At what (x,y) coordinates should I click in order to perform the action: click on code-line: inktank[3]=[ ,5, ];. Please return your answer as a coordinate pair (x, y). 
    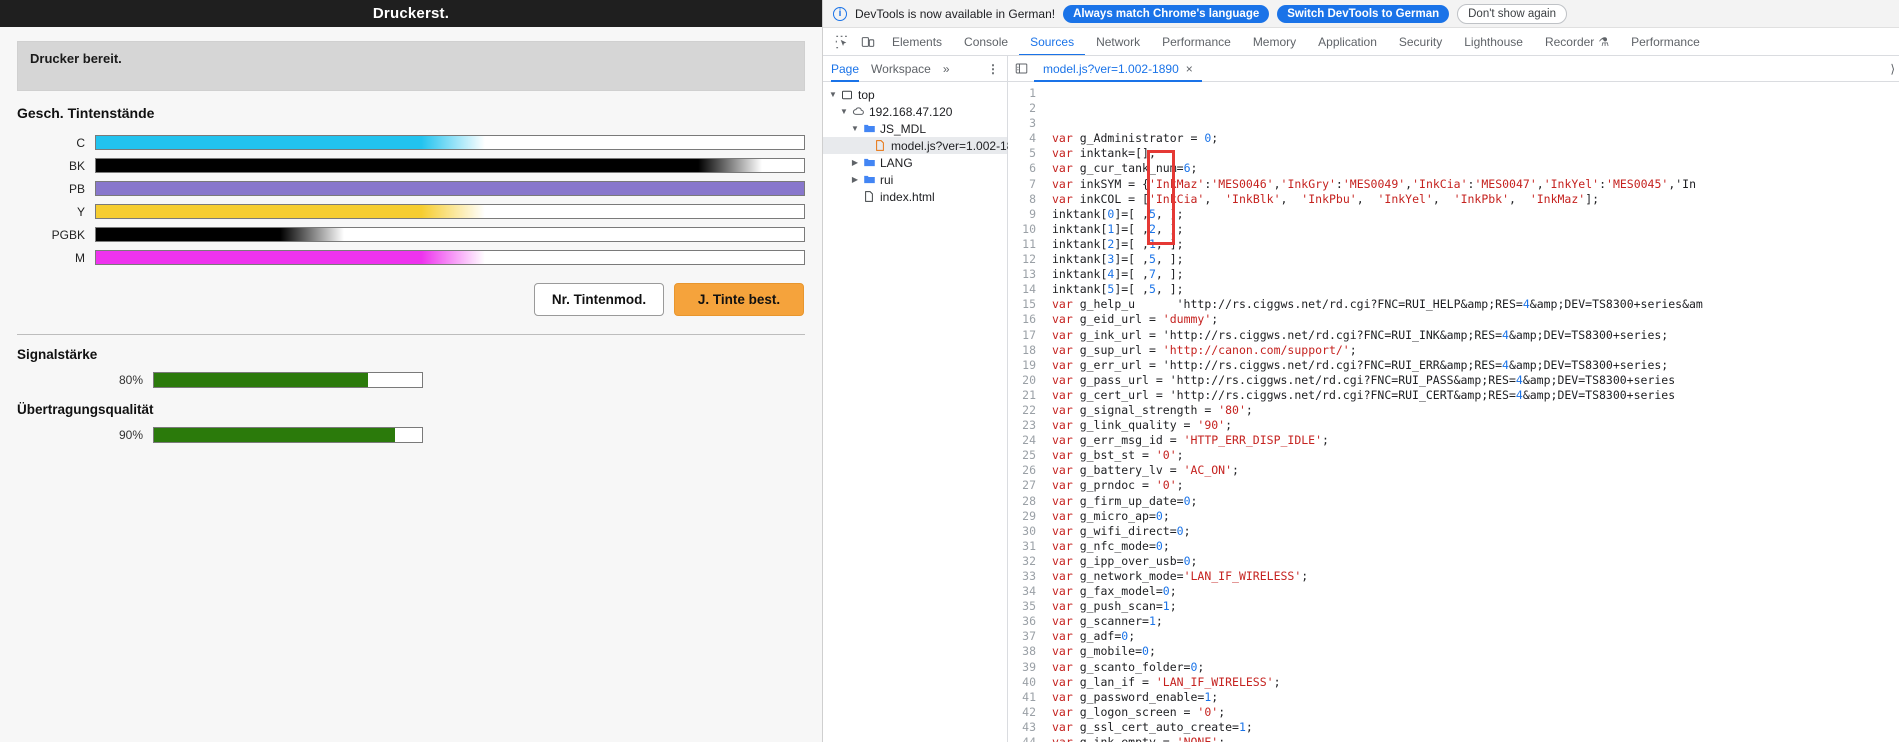
    Looking at the image, I should click on (1118, 259).